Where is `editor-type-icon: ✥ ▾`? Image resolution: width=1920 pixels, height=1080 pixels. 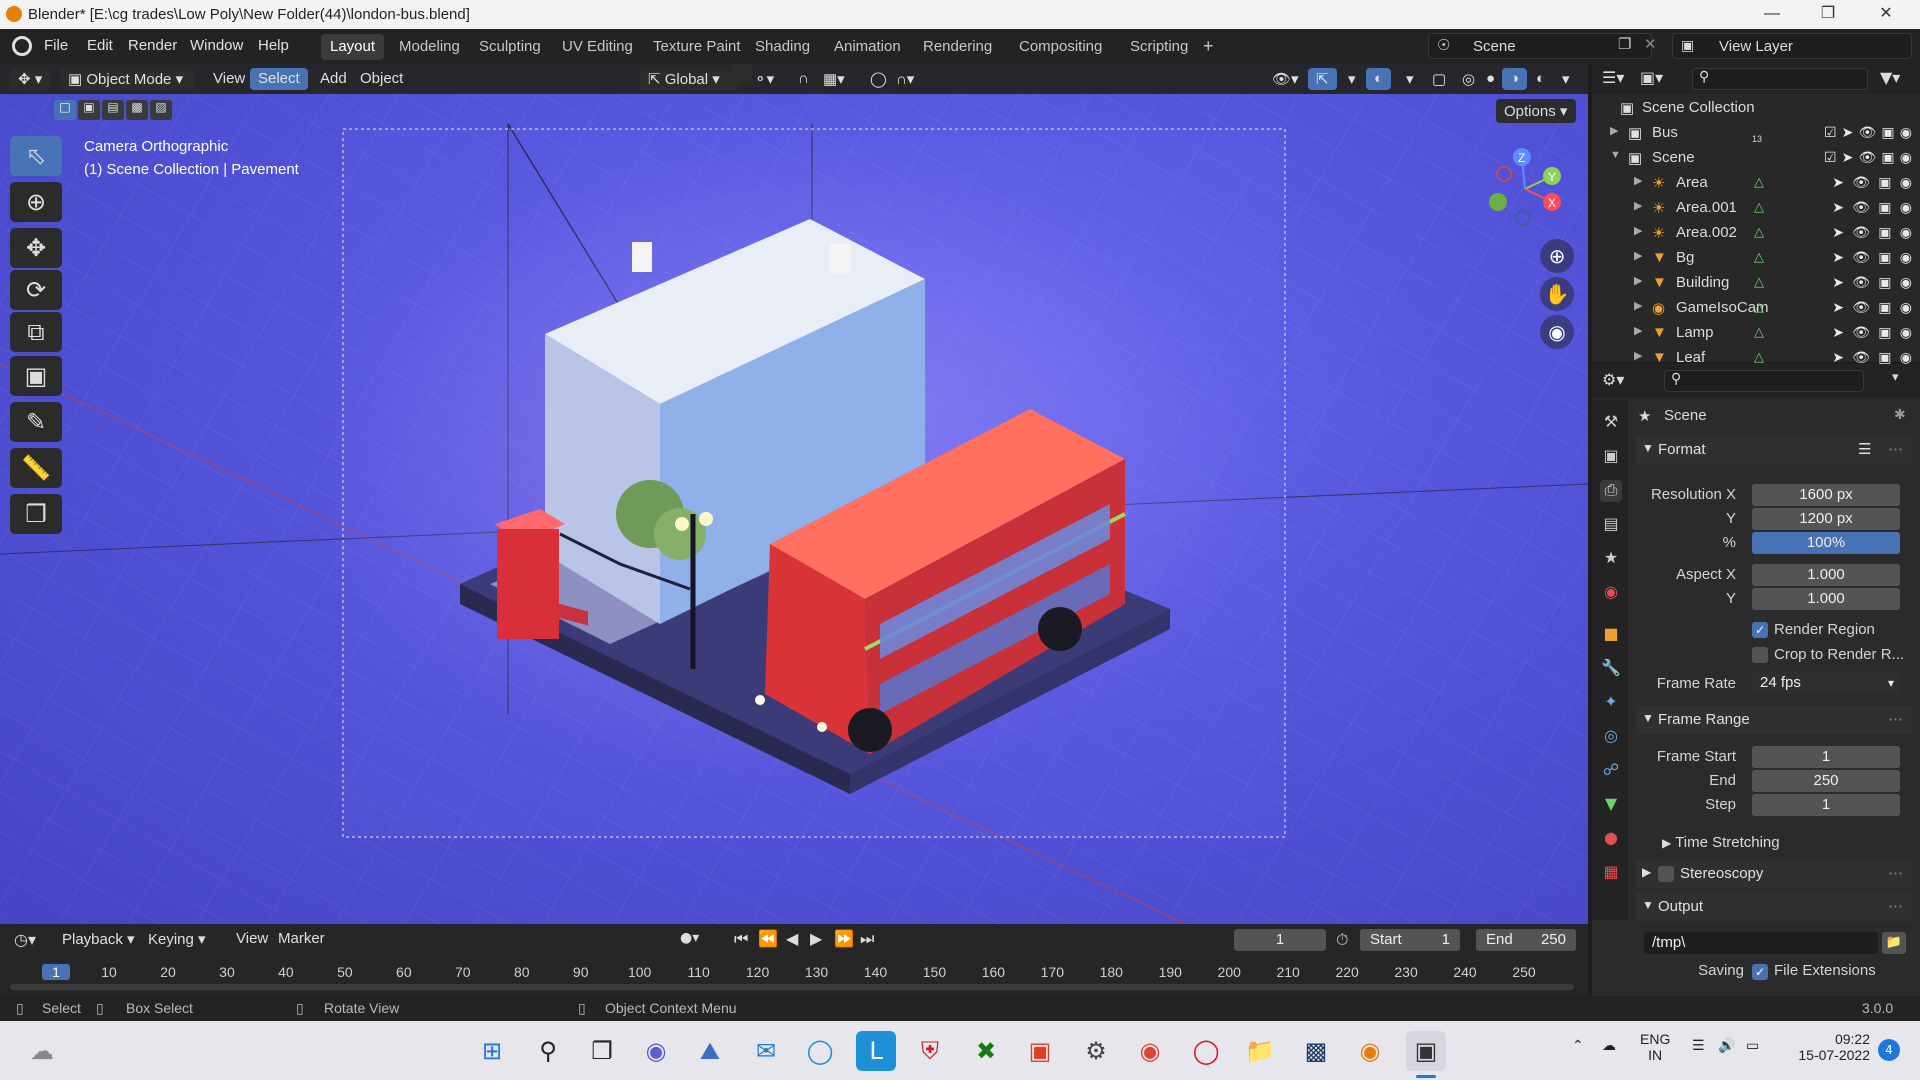
editor-type-icon: ✥ ▾ is located at coordinates (30, 79).